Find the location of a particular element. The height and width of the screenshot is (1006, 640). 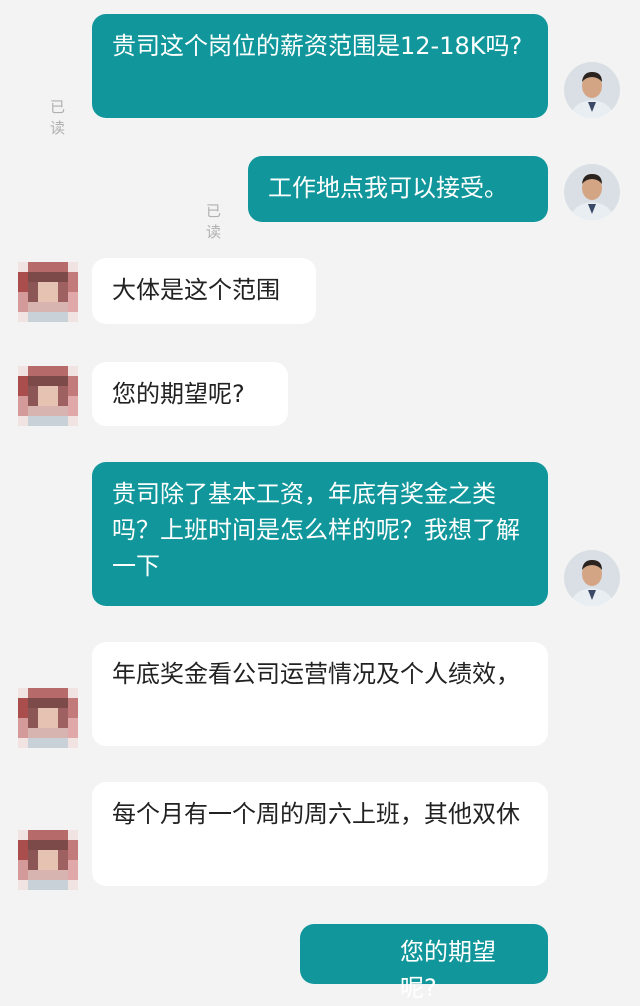

message-bubble-sent: 贵司除了基本工资，年底有奖金之类吗？上班时间是怎么样的呢？我想了解一下 is located at coordinates (320, 534).